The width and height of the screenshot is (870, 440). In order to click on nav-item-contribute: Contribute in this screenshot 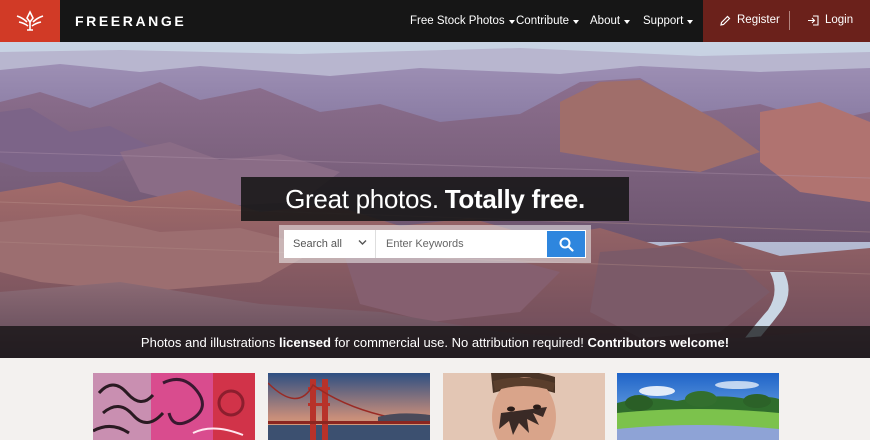, I will do `click(548, 21)`.